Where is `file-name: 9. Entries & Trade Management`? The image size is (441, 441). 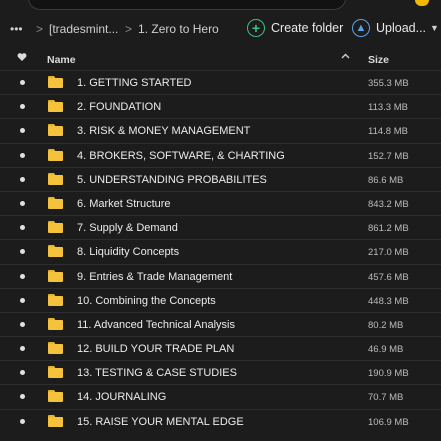
file-name: 9. Entries & Trade Management is located at coordinates (154, 277).